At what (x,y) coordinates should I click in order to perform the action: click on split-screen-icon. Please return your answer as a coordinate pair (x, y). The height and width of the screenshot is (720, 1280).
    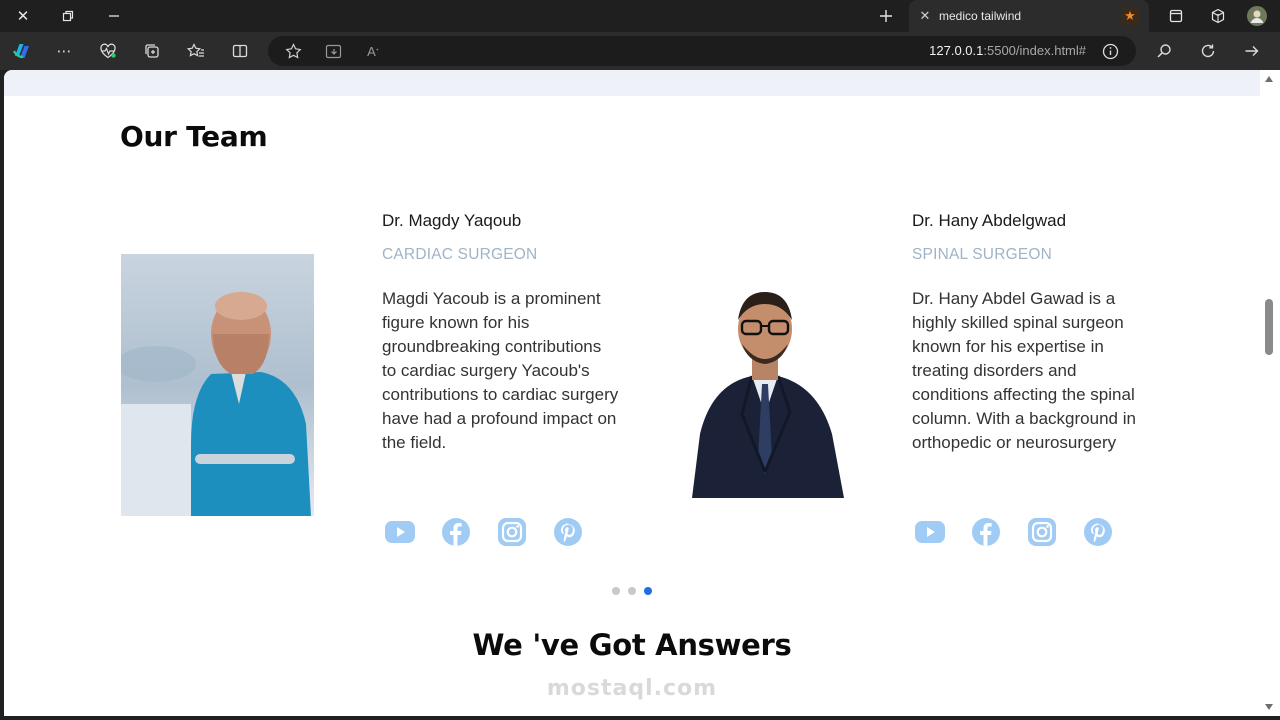
    Looking at the image, I should click on (240, 51).